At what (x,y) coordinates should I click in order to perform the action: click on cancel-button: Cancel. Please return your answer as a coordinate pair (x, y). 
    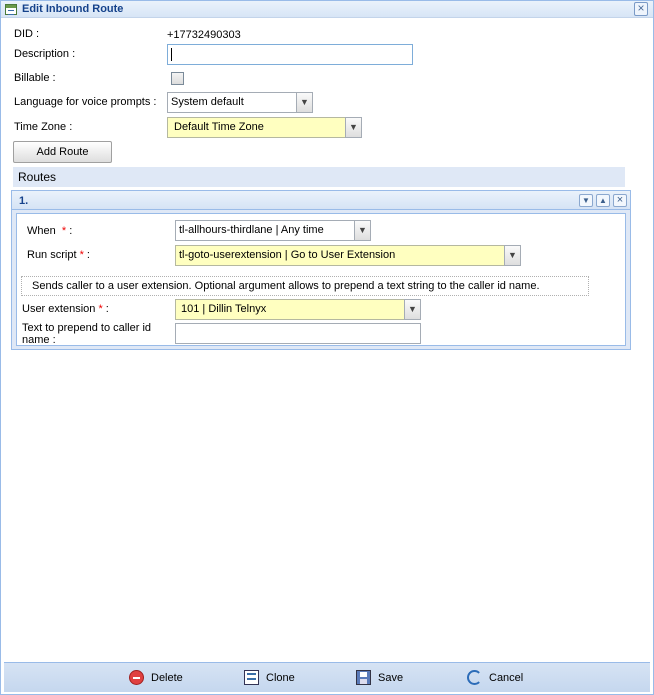
    Looking at the image, I should click on (499, 678).